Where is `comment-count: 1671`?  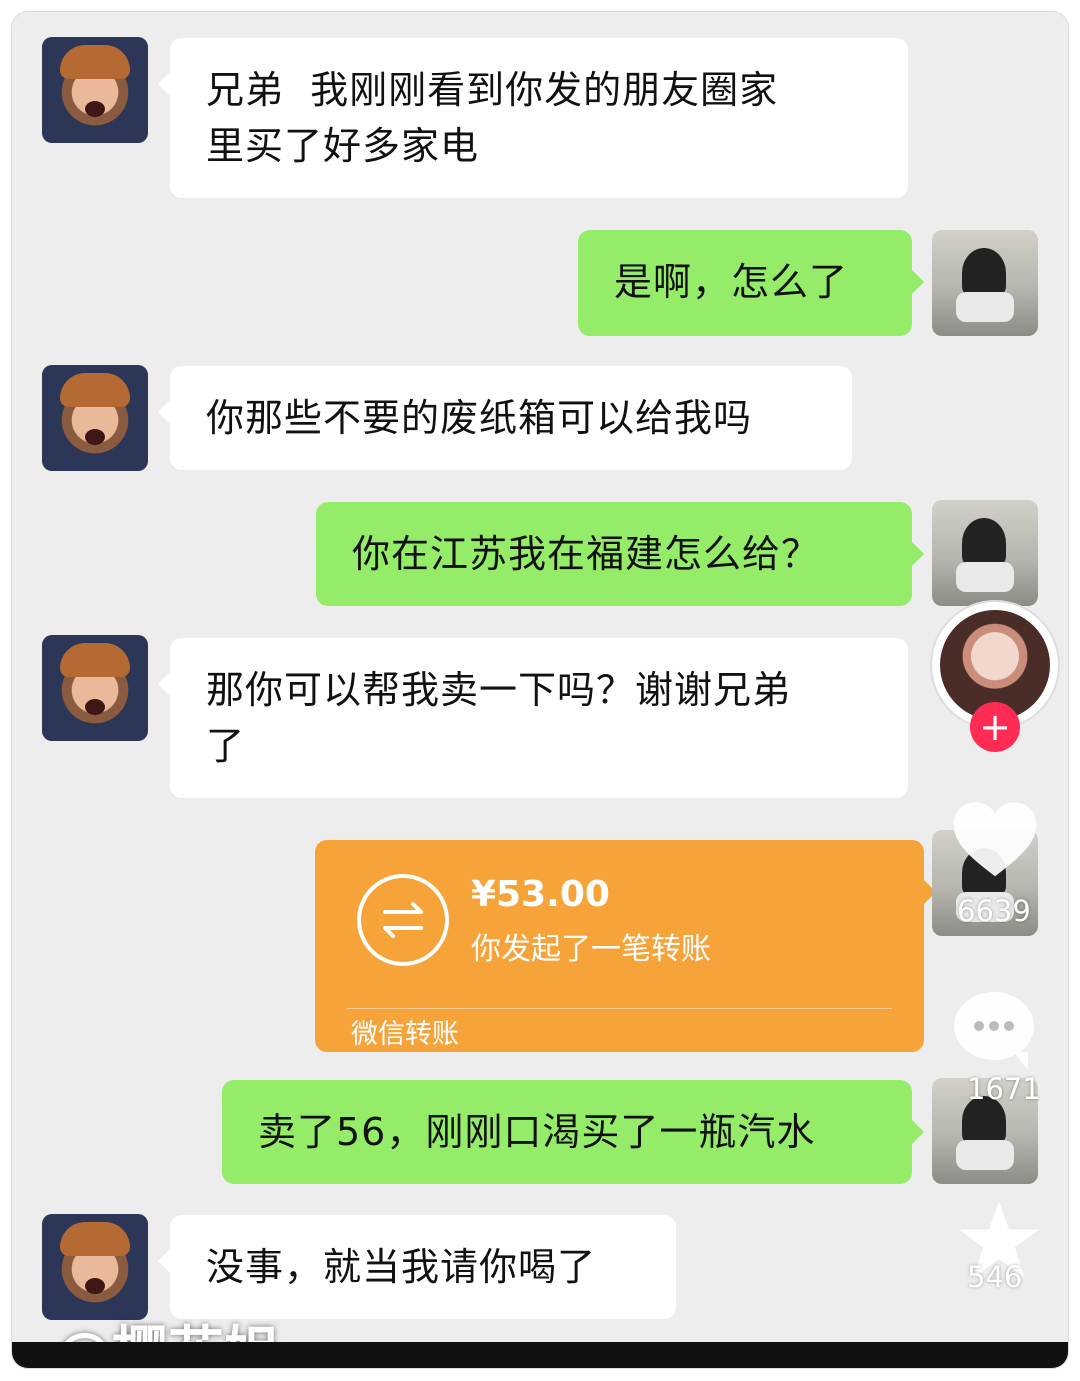 comment-count: 1671 is located at coordinates (1004, 1089).